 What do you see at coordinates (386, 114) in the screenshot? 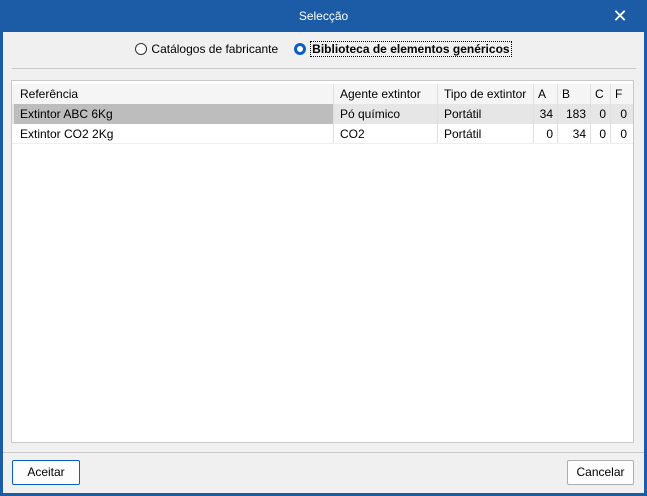
I see `cell-agent: Pó químico` at bounding box center [386, 114].